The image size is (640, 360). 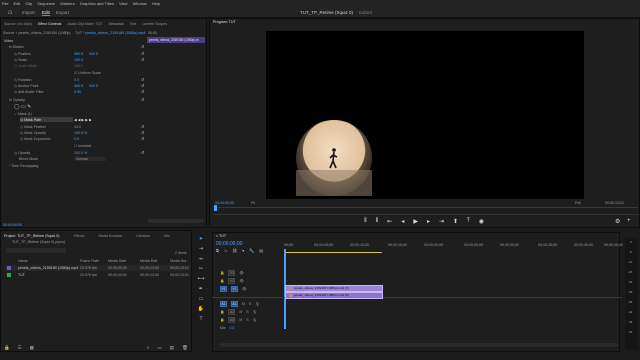 I want to click on pen-tool-icon: ✒, so click(x=201, y=289).